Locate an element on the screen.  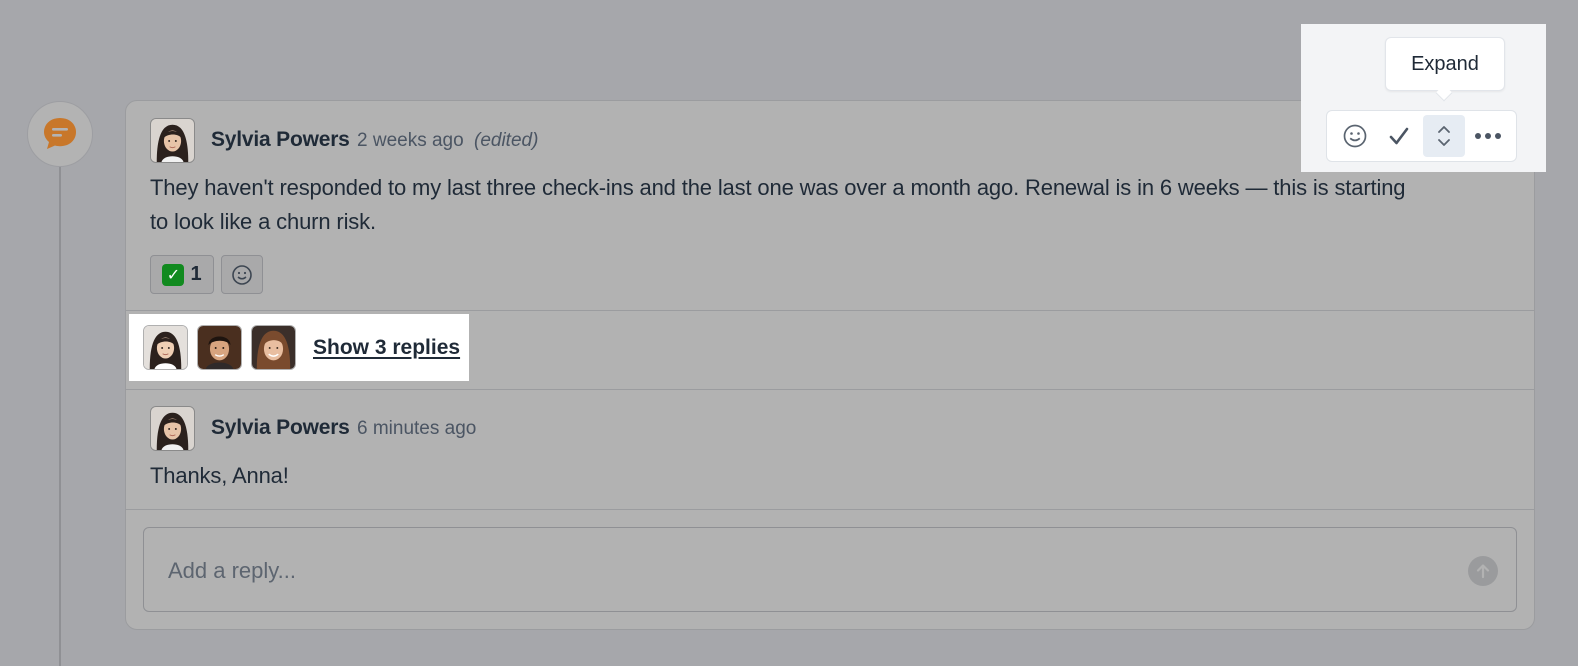
comment-body-line-2: to look like a churn risk. is located at coordinates (263, 221).